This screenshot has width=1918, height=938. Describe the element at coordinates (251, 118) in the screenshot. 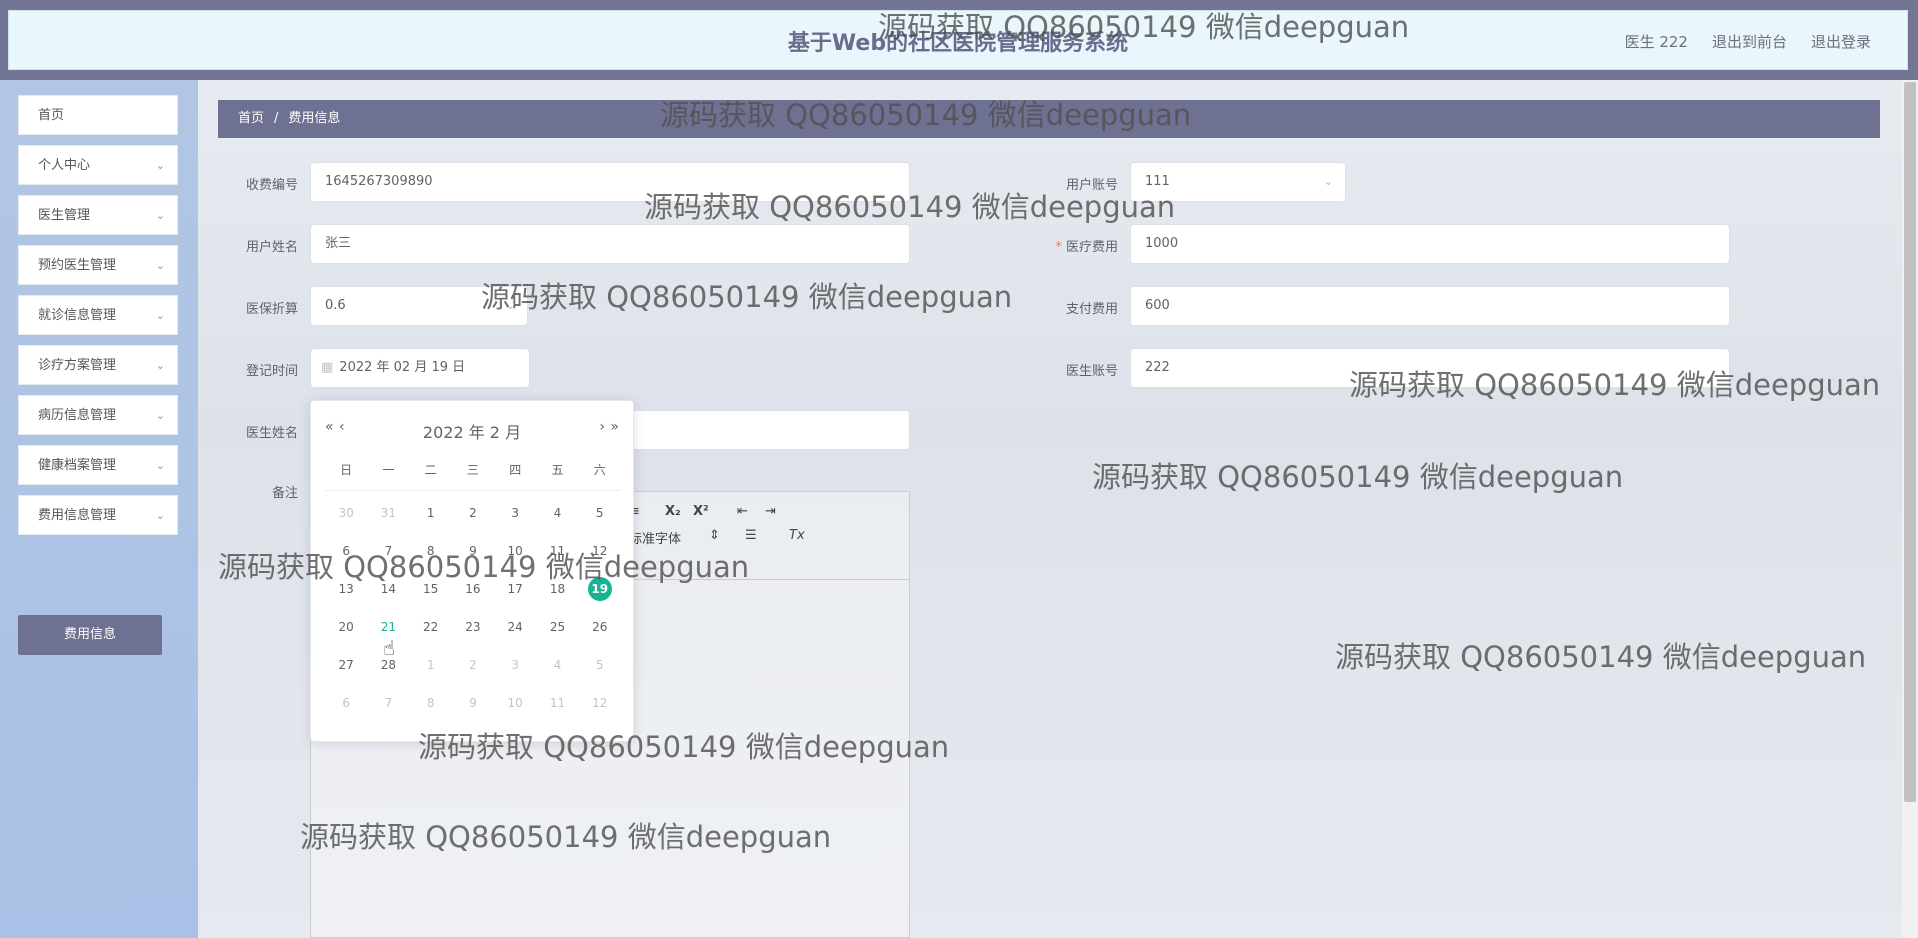

I see `breadcrumb-home: 首页` at that location.